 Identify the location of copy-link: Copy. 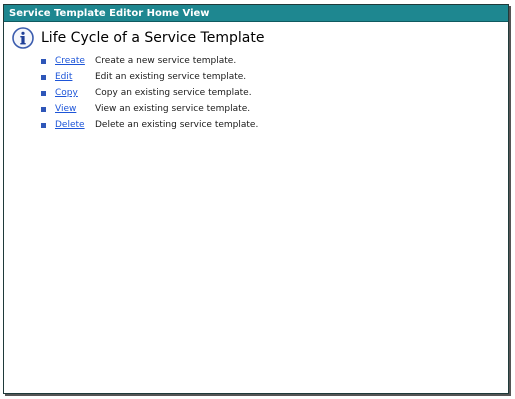
(75, 93).